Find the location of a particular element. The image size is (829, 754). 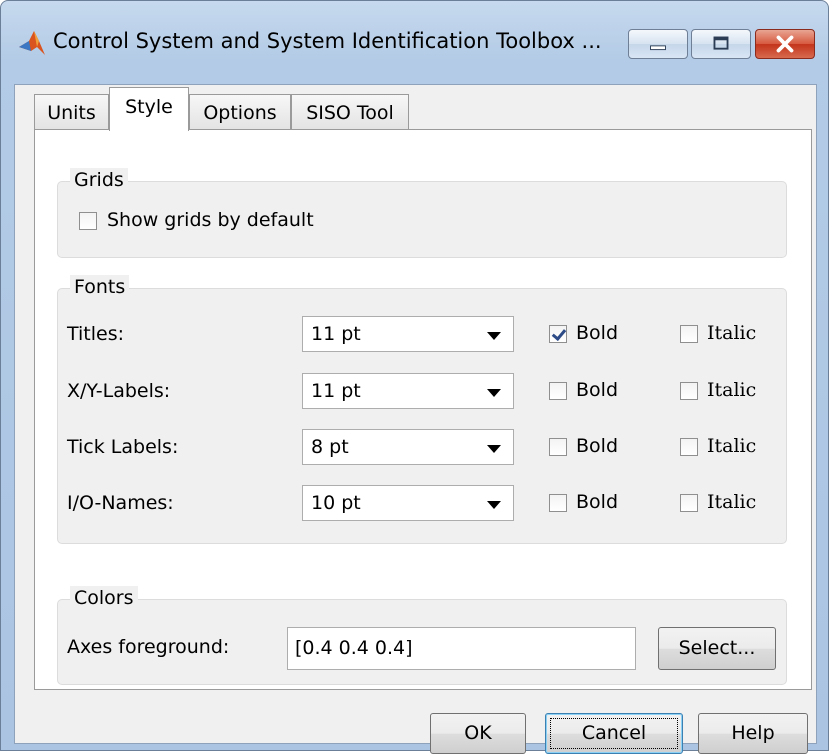

io-names-size-select: 10 pt is located at coordinates (408, 503).